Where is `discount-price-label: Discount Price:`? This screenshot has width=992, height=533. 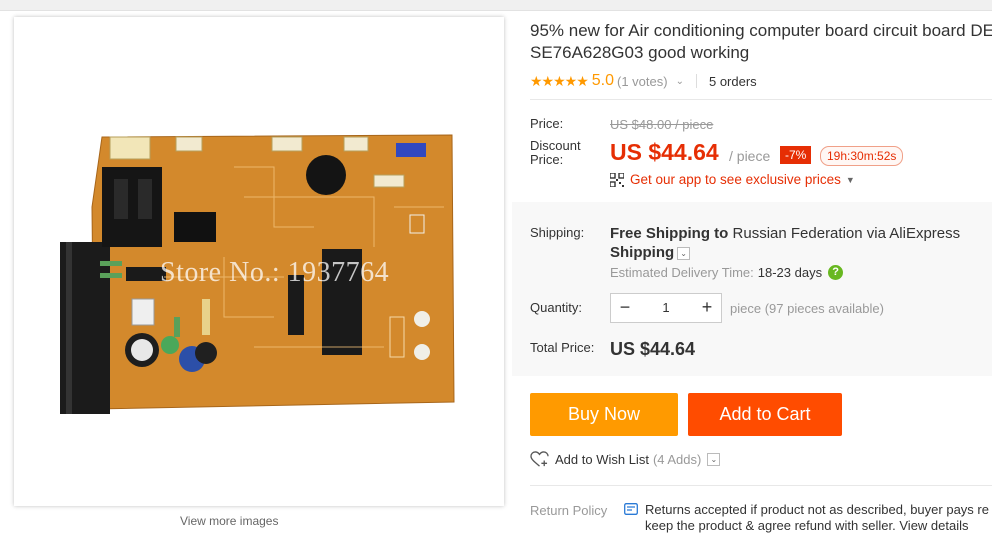
discount-price-label: Discount Price: is located at coordinates (555, 153).